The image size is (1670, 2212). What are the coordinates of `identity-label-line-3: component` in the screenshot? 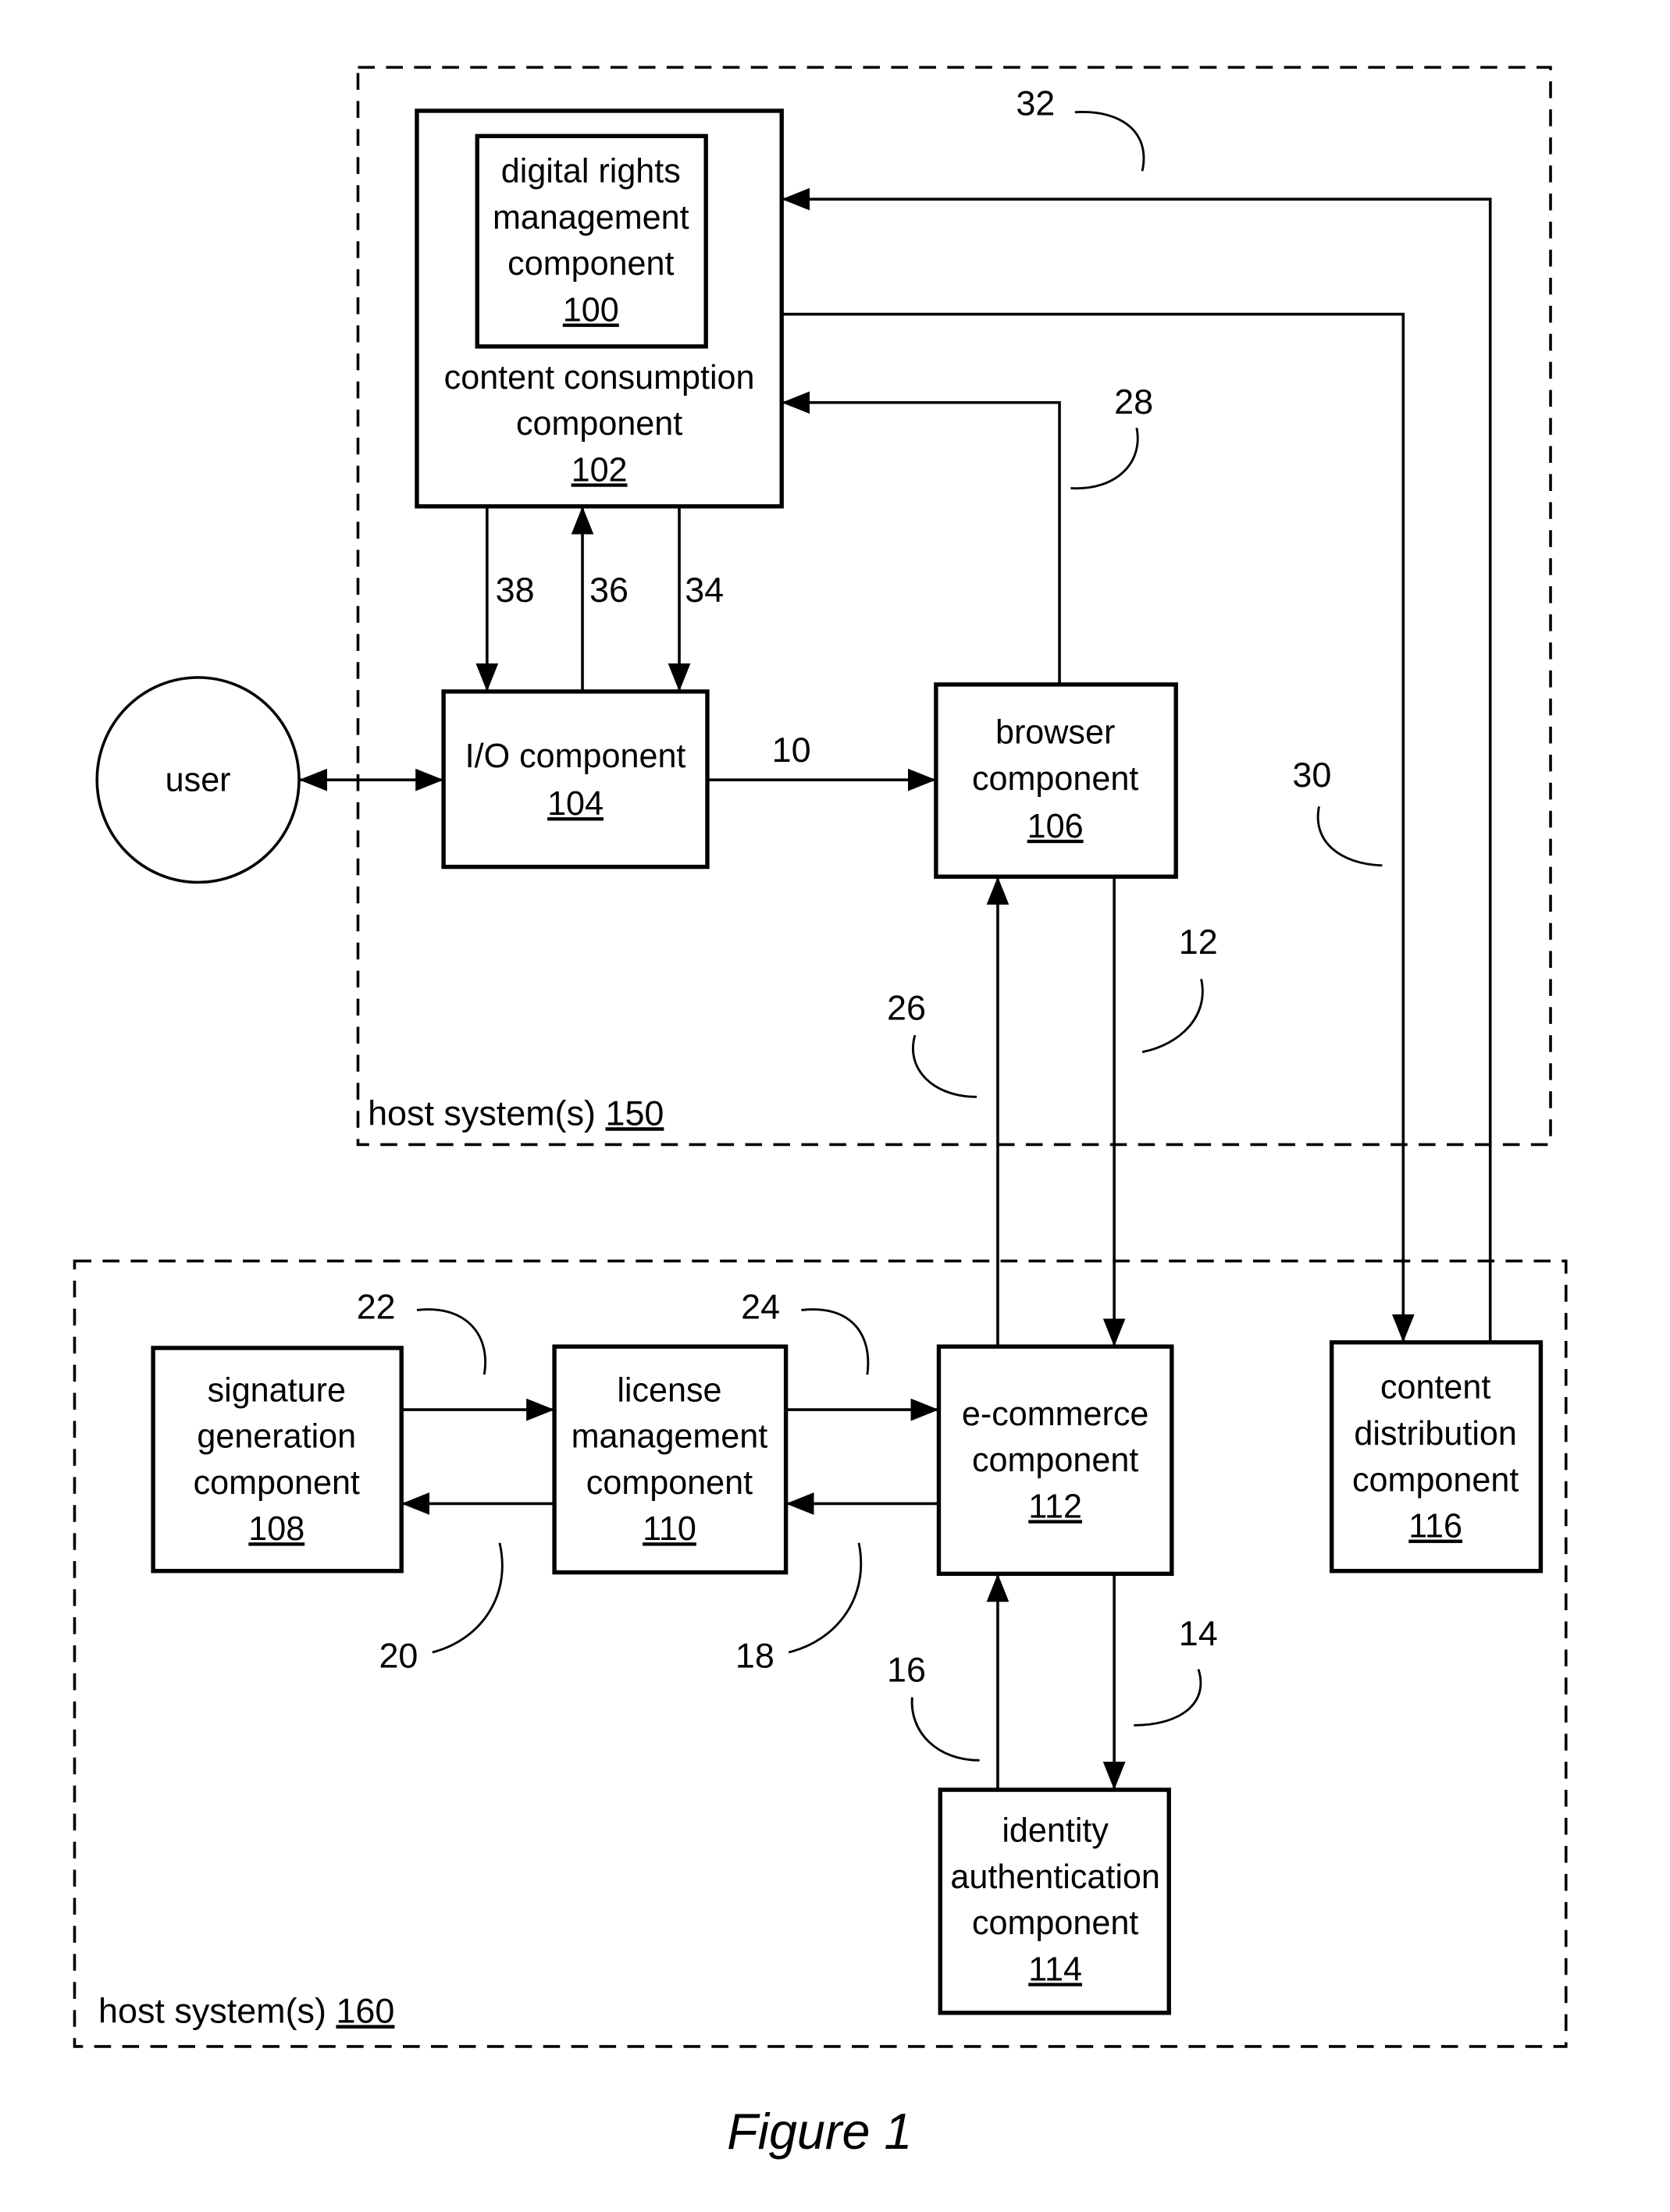 It's located at (1055, 1923).